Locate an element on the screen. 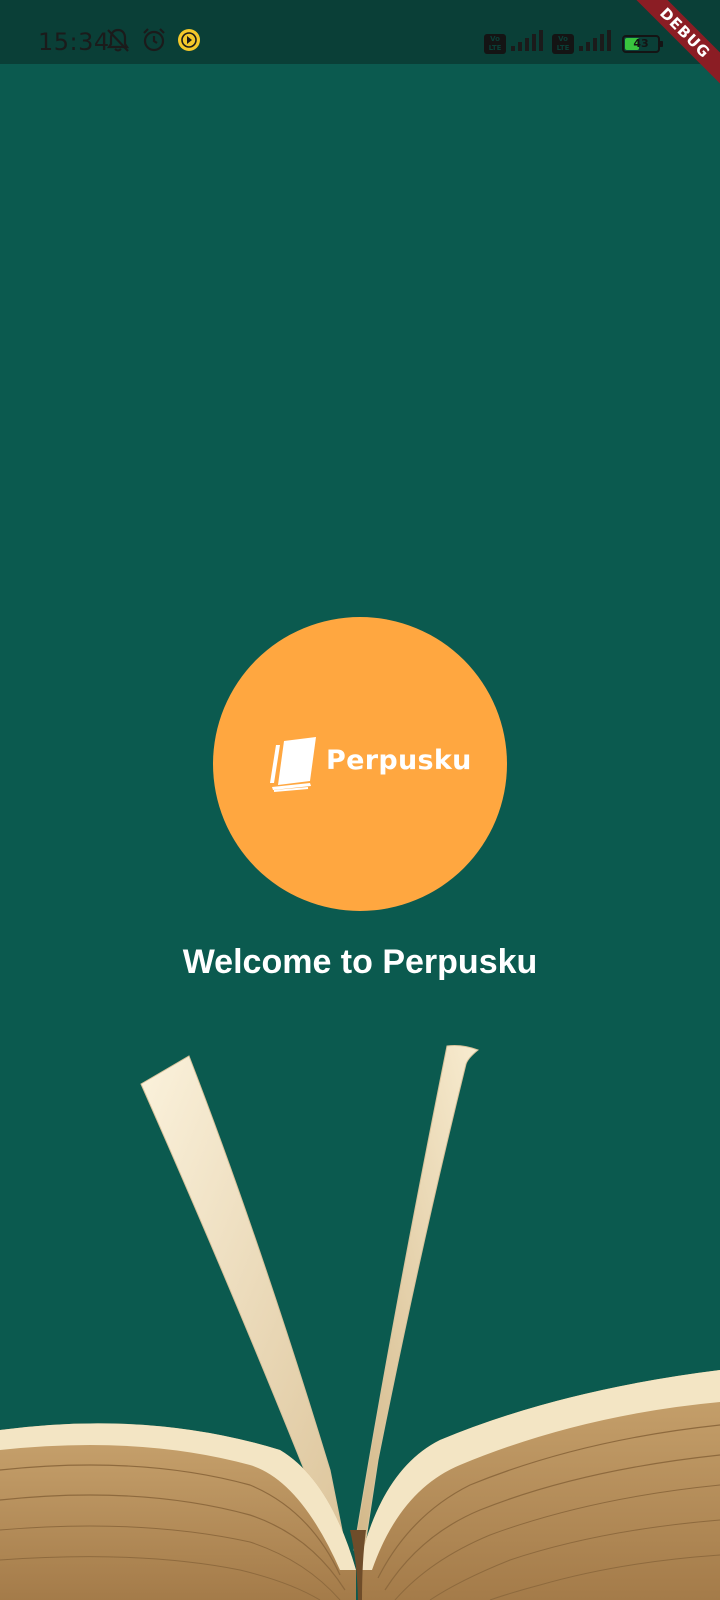  alarm-icon is located at coordinates (154, 42).